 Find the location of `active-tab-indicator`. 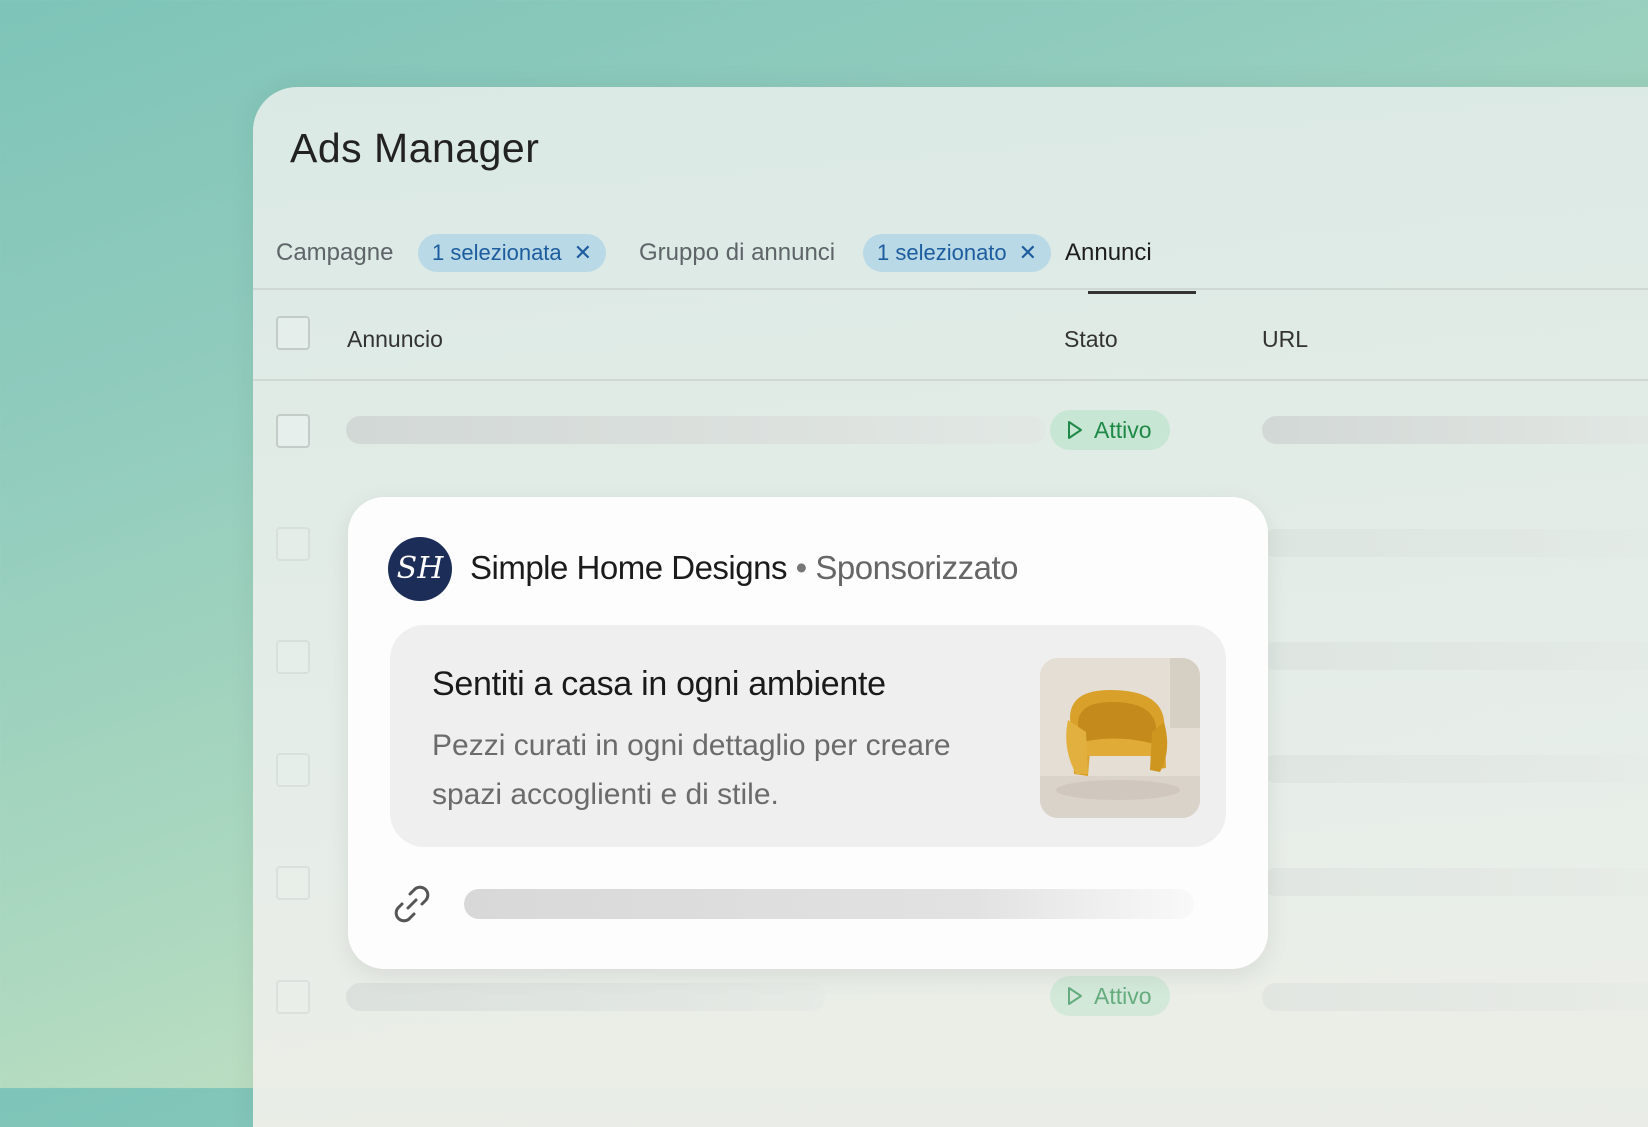

active-tab-indicator is located at coordinates (1142, 292).